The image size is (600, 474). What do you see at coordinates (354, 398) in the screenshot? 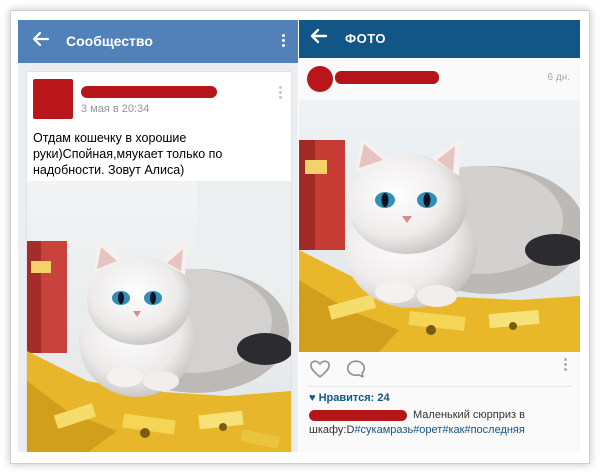
I see `likes-label: Нравится: 24` at bounding box center [354, 398].